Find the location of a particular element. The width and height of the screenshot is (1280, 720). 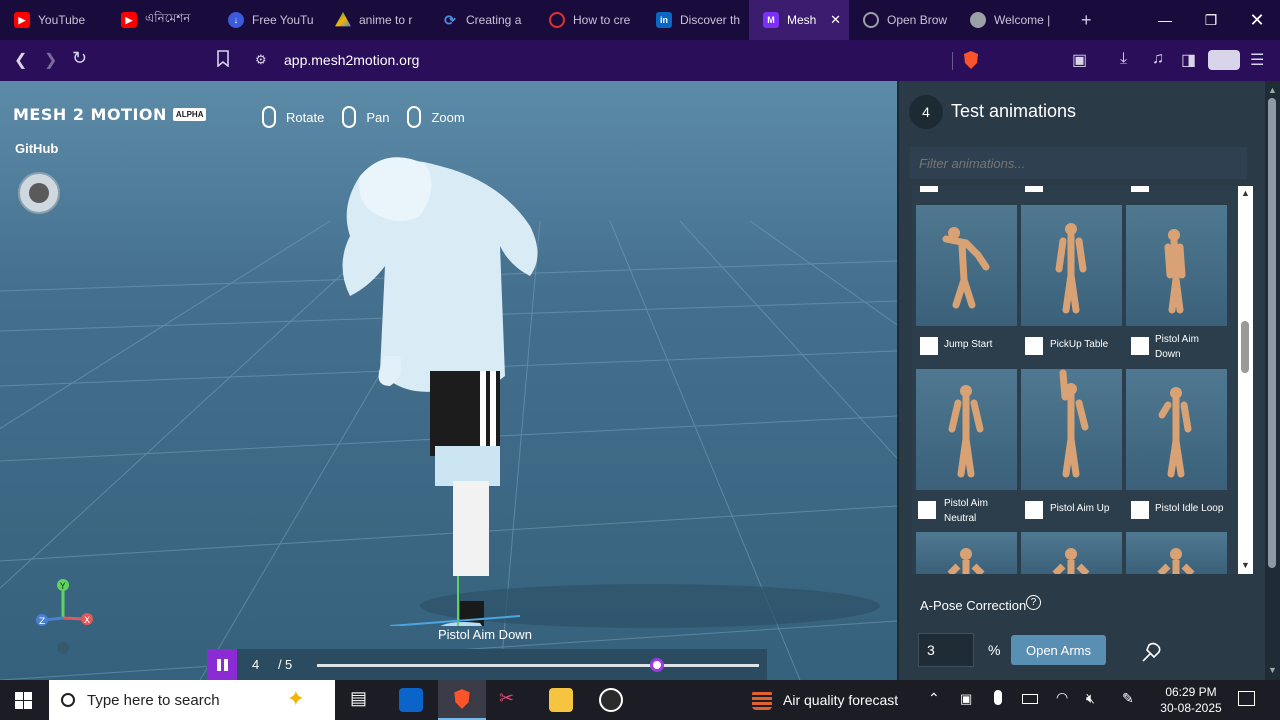

progress-knob is located at coordinates (657, 665).